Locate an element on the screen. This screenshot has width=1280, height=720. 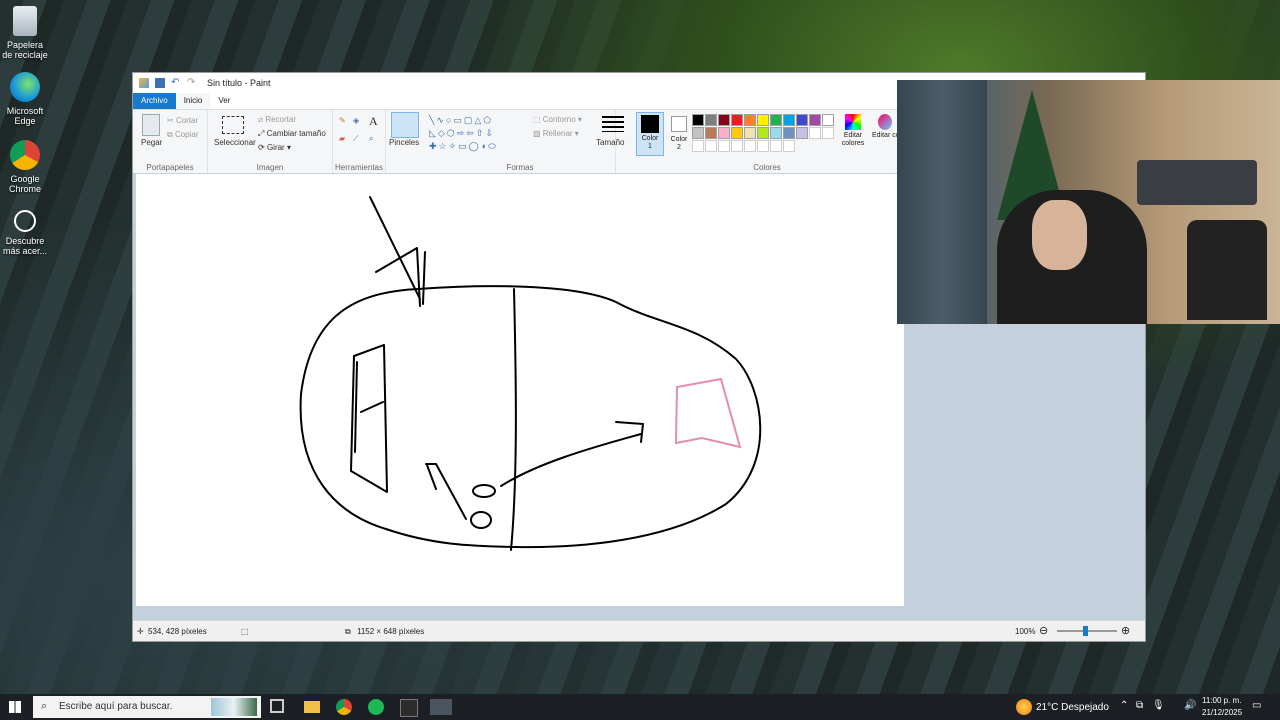
pencil-icon: ✎ is located at coordinates (342, 120).